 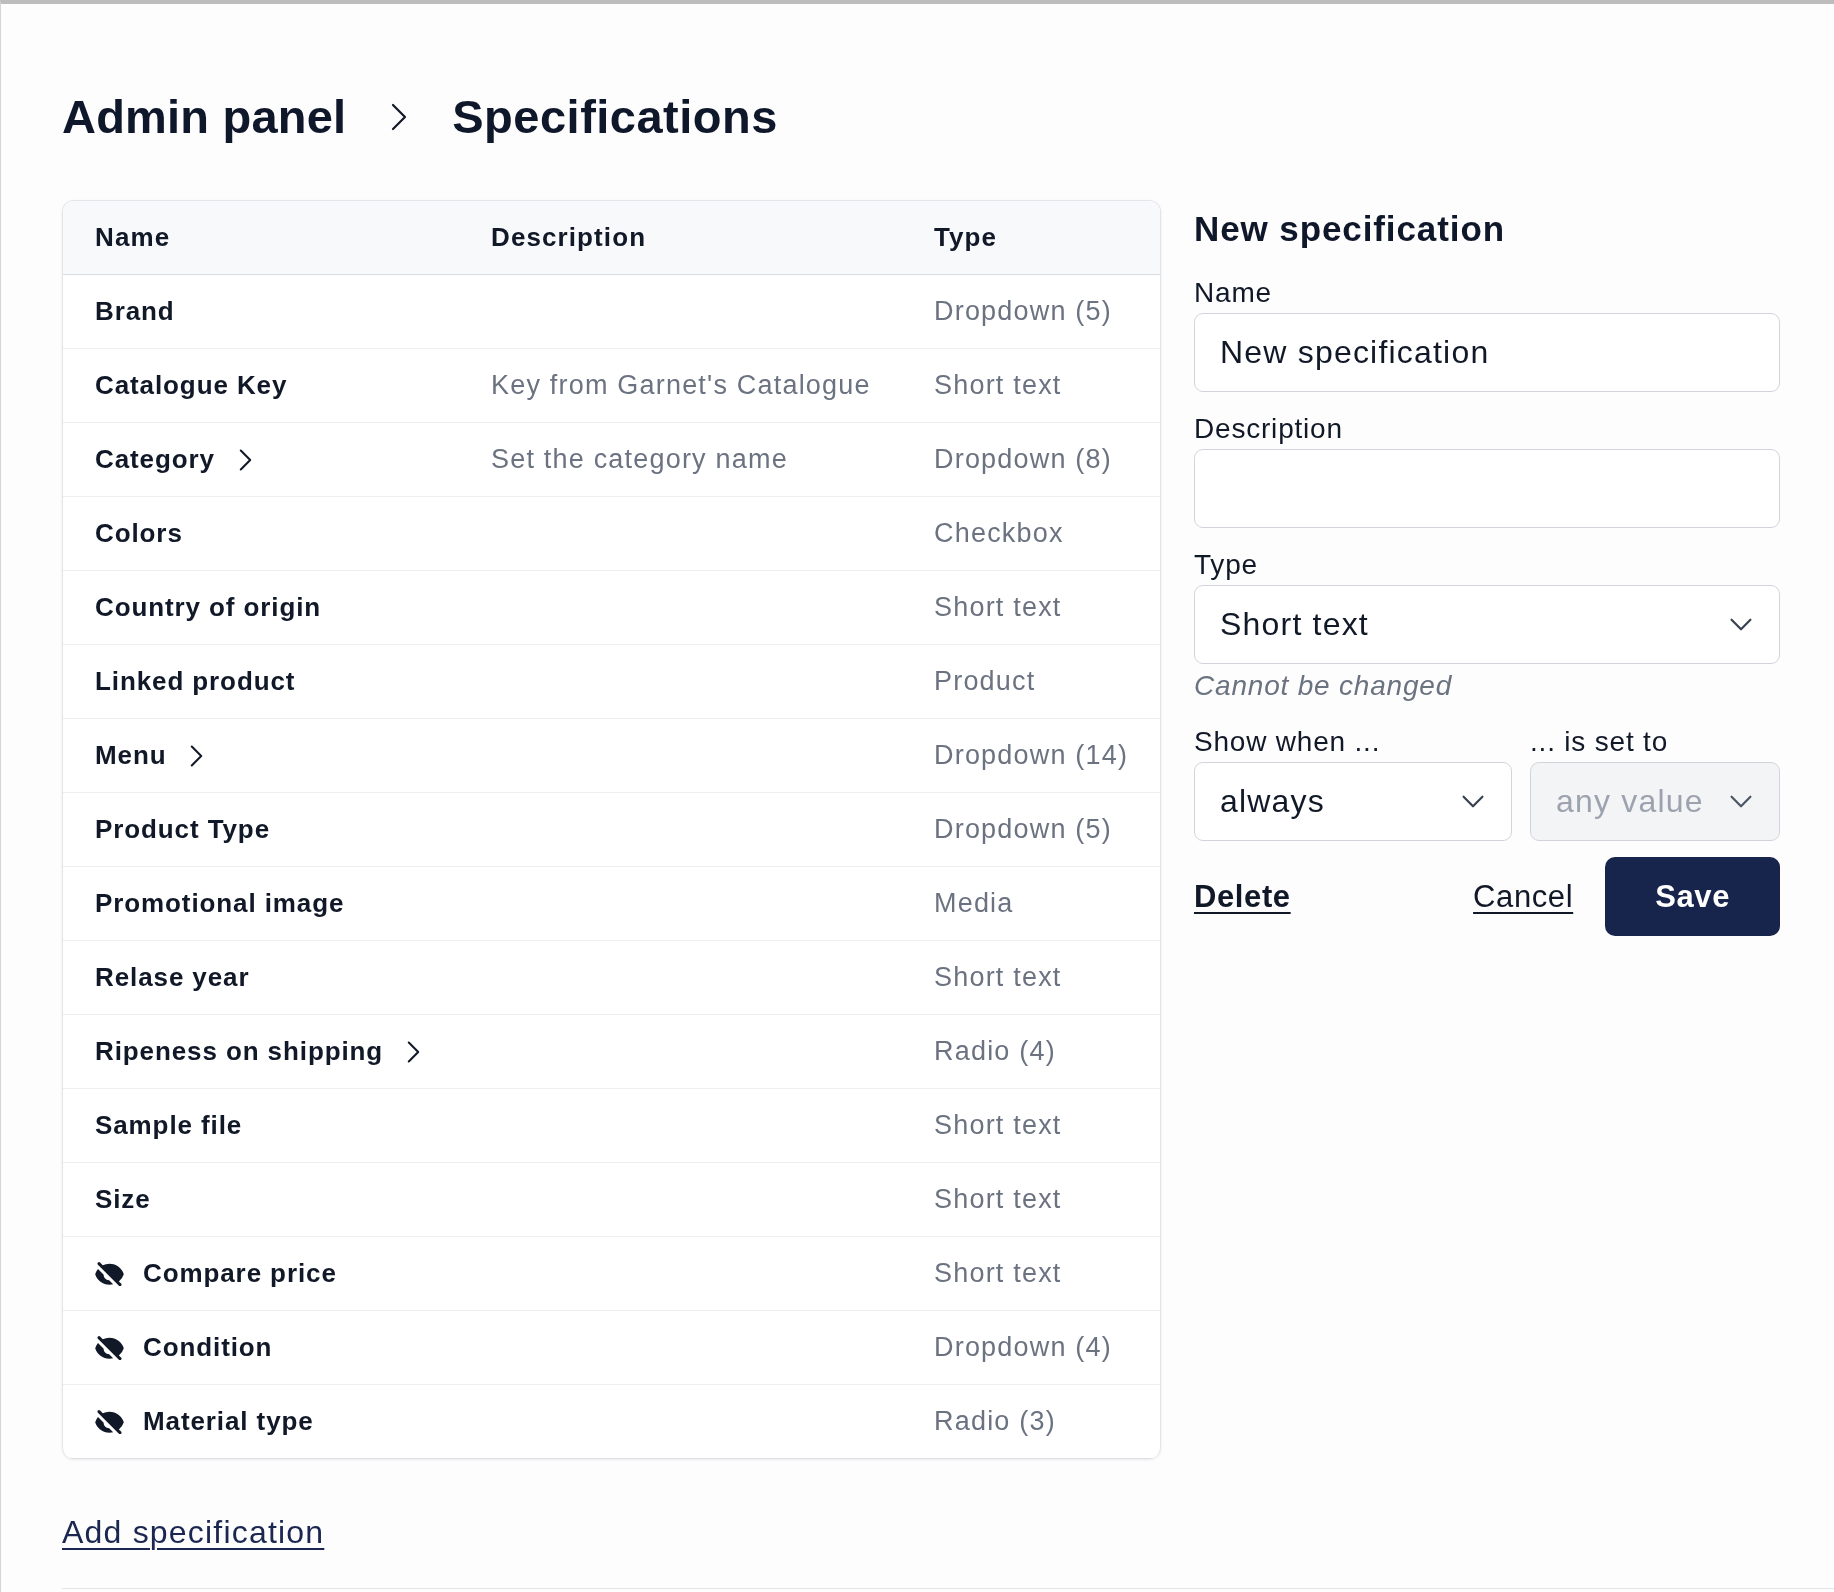 What do you see at coordinates (999, 533) in the screenshot?
I see `spec-type: Checkbox` at bounding box center [999, 533].